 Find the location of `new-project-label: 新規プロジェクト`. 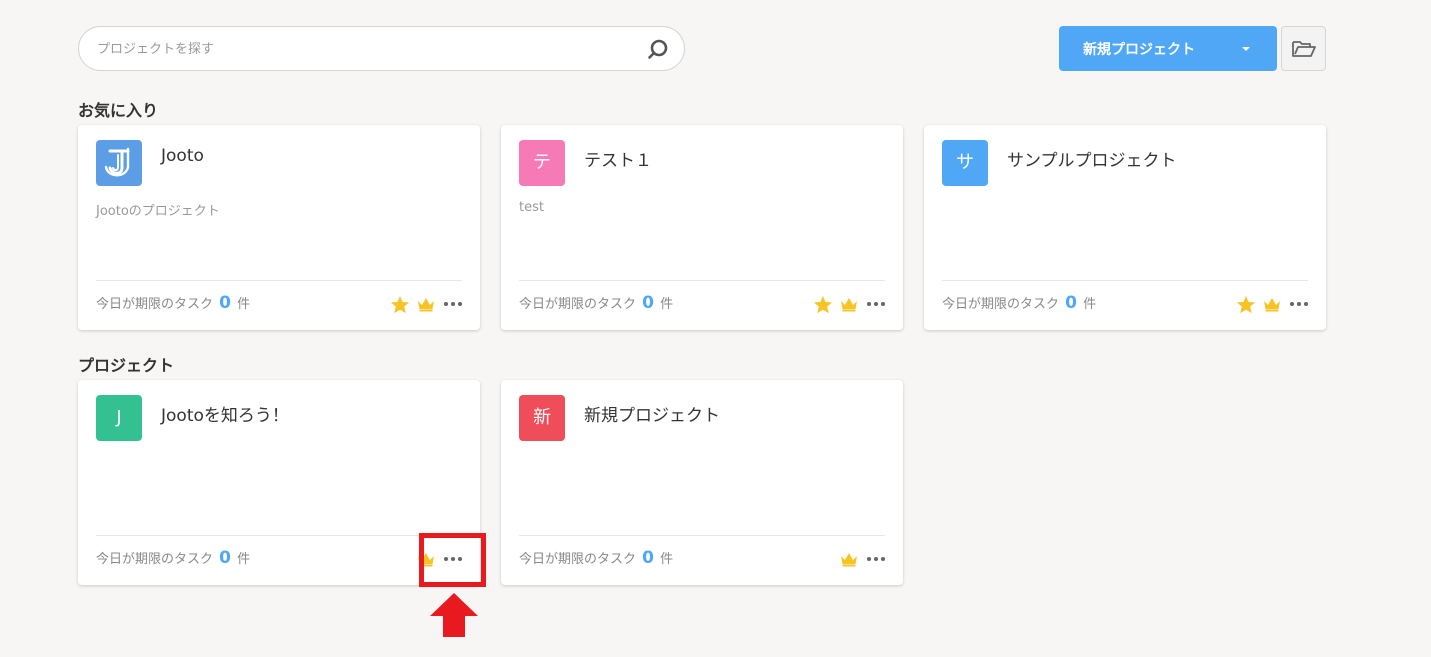

new-project-label: 新規プロジェクト is located at coordinates (1139, 50).